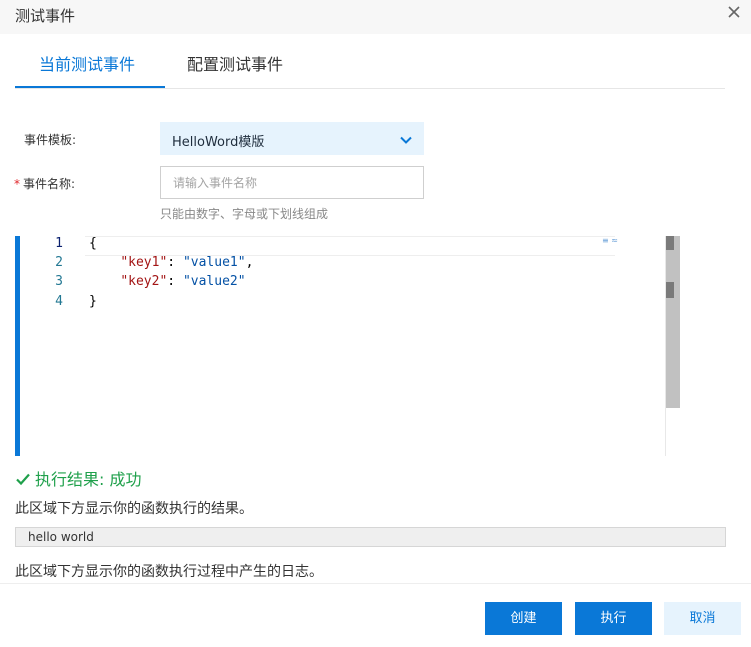 This screenshot has height=647, width=751. Describe the element at coordinates (45, 16) in the screenshot. I see `dialog-title: 测试事件` at that location.